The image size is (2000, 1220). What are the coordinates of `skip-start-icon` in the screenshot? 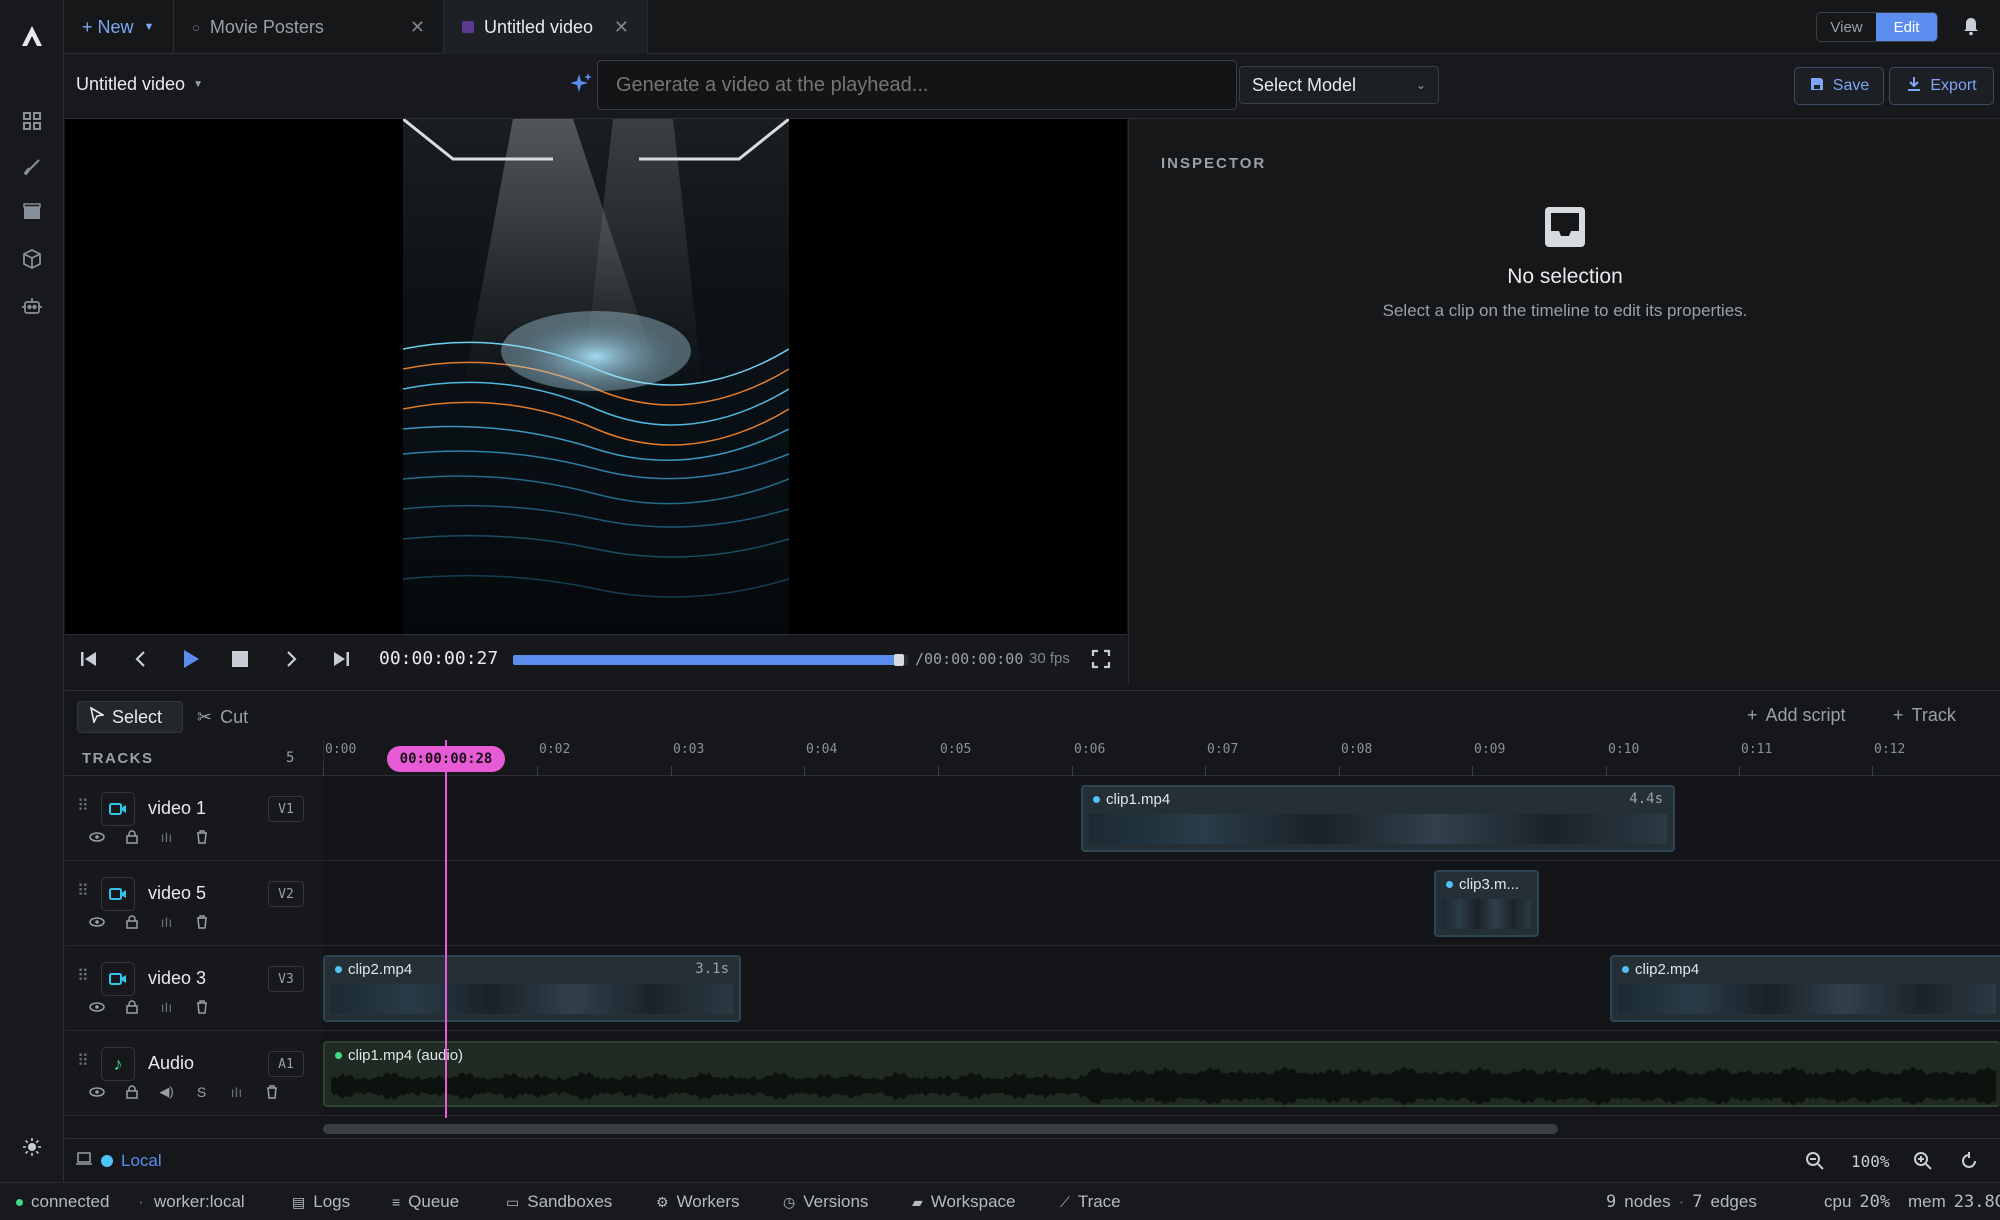 It's located at (89, 661).